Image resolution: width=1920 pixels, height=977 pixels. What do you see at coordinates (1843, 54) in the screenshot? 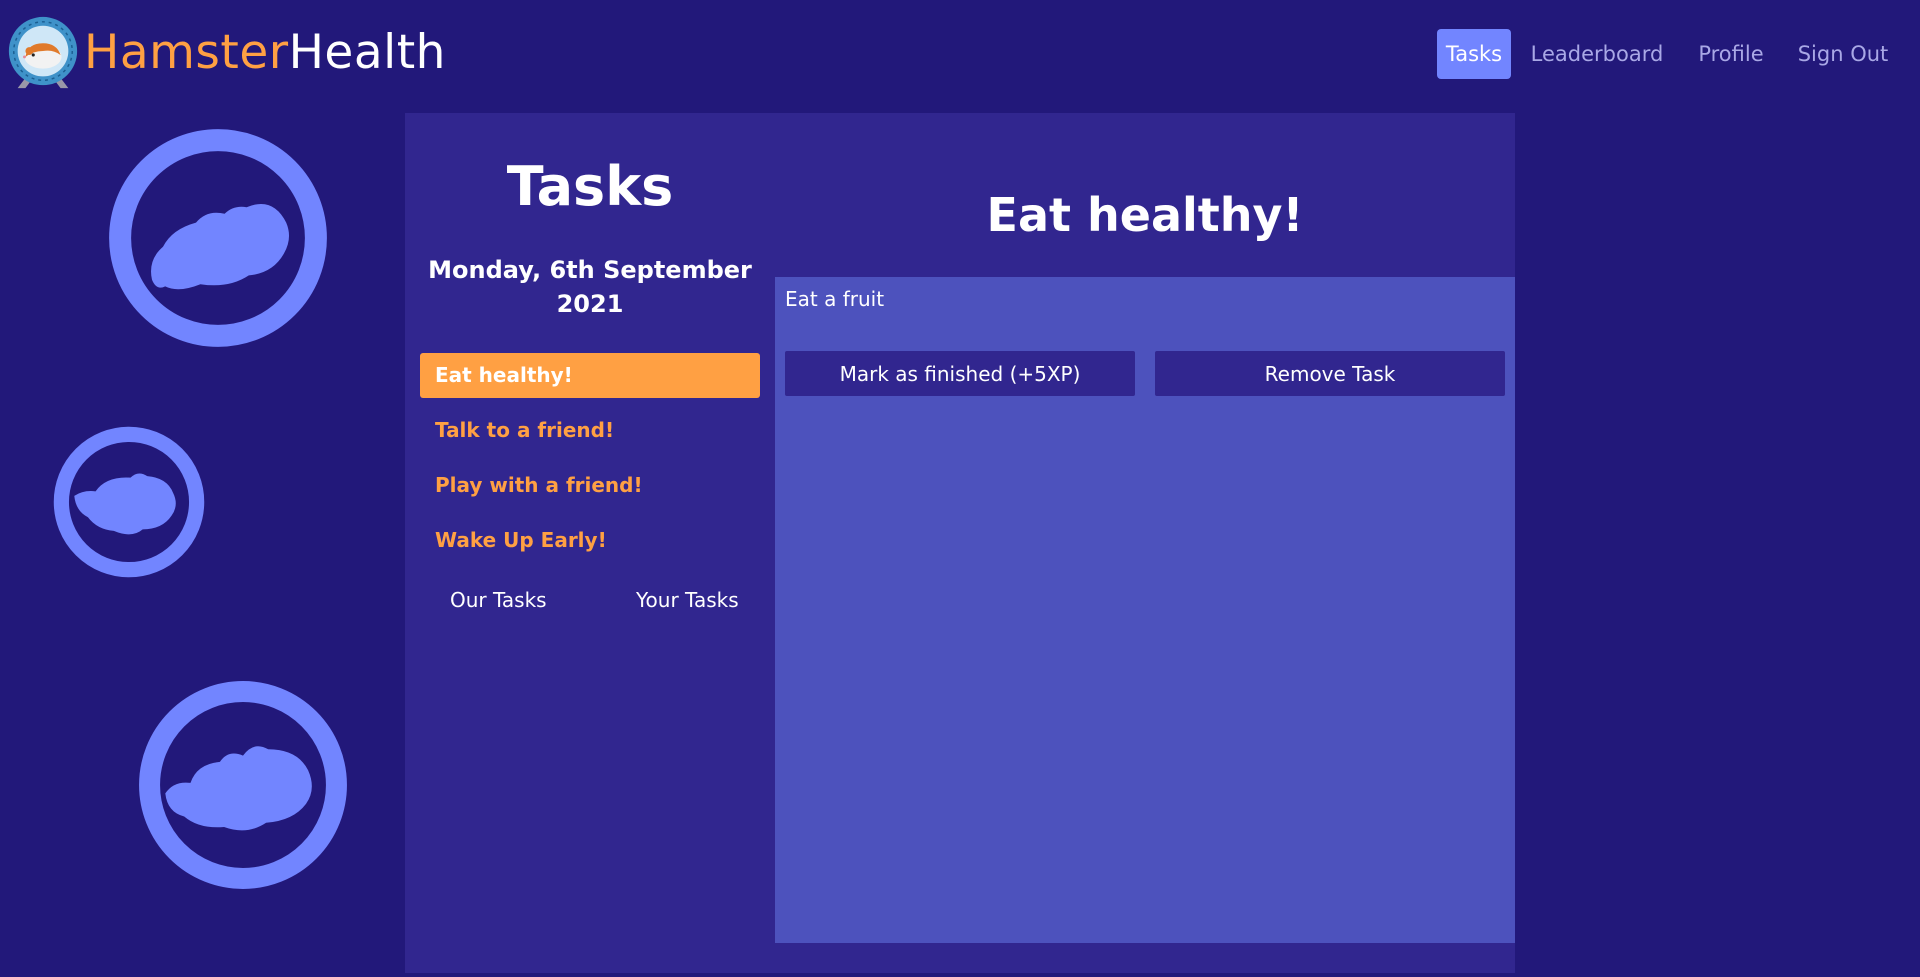
I see `nav-sign-out: Sign Out` at bounding box center [1843, 54].